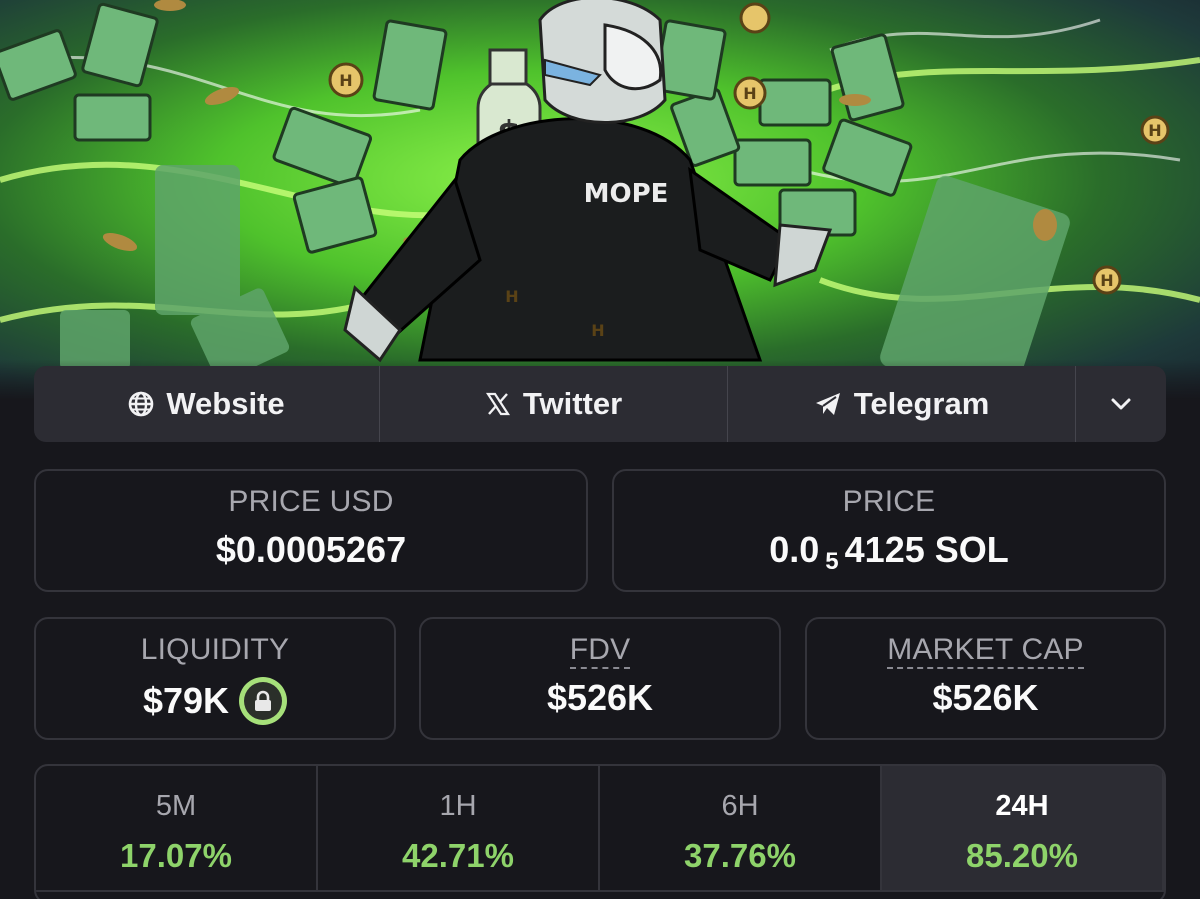 The height and width of the screenshot is (899, 1200). Describe the element at coordinates (263, 701) in the screenshot. I see `lock-icon` at that location.